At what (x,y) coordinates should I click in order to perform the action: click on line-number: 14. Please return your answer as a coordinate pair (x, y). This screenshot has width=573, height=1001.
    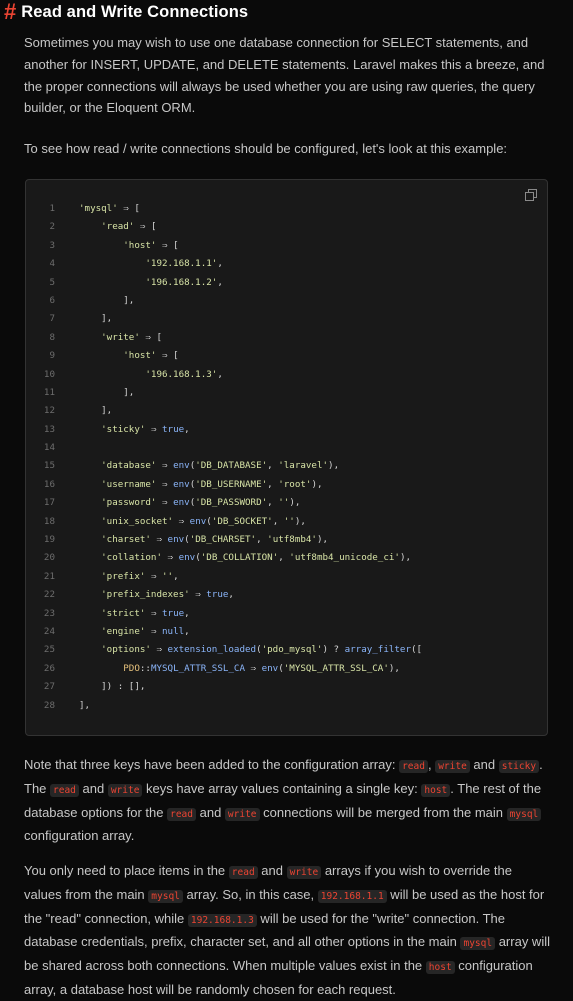
    Looking at the image, I should click on (49, 448).